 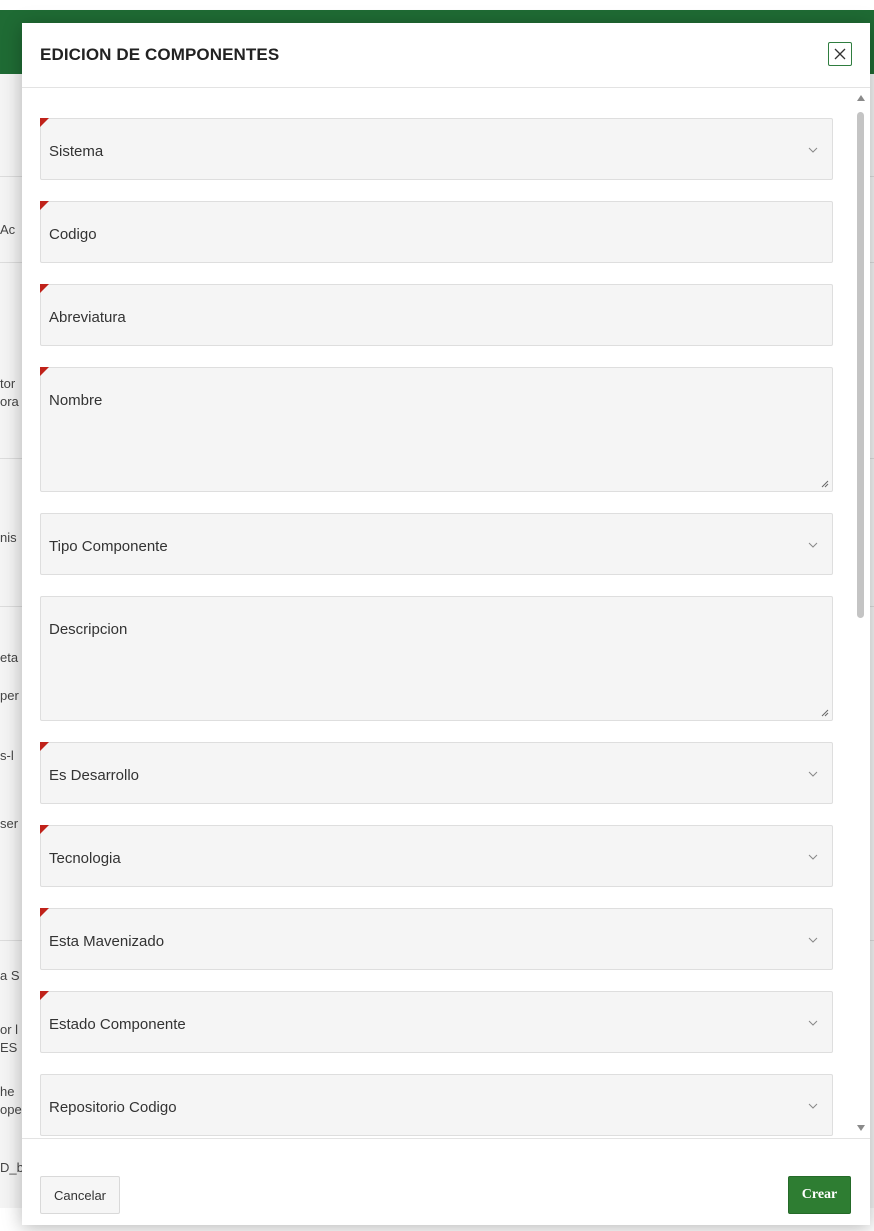 I want to click on esta-mavenizado-label: Esta Mavenizado, so click(x=107, y=941).